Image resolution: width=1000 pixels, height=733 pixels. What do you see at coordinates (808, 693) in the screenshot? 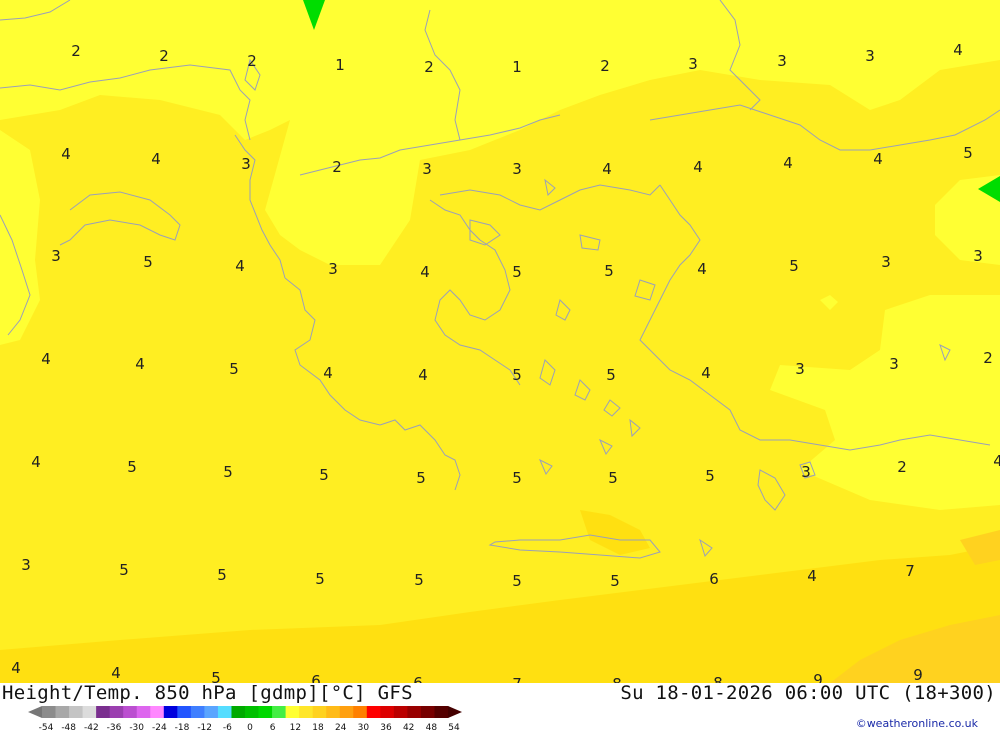
I see `forecast-time: Su 18-01-2026 06:00 UTC (18+300)` at bounding box center [808, 693].